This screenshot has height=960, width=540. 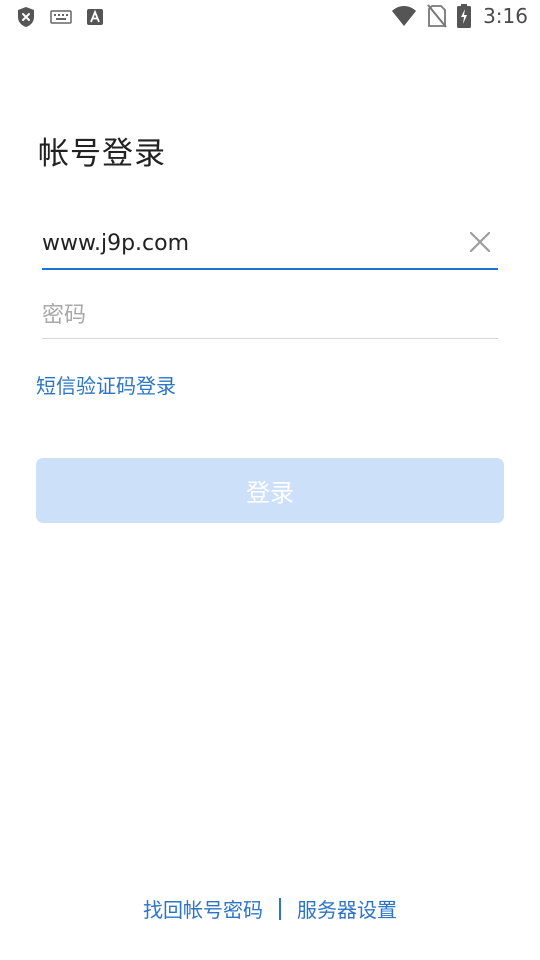 I want to click on status-bar-right: 3:16, so click(x=459, y=16).